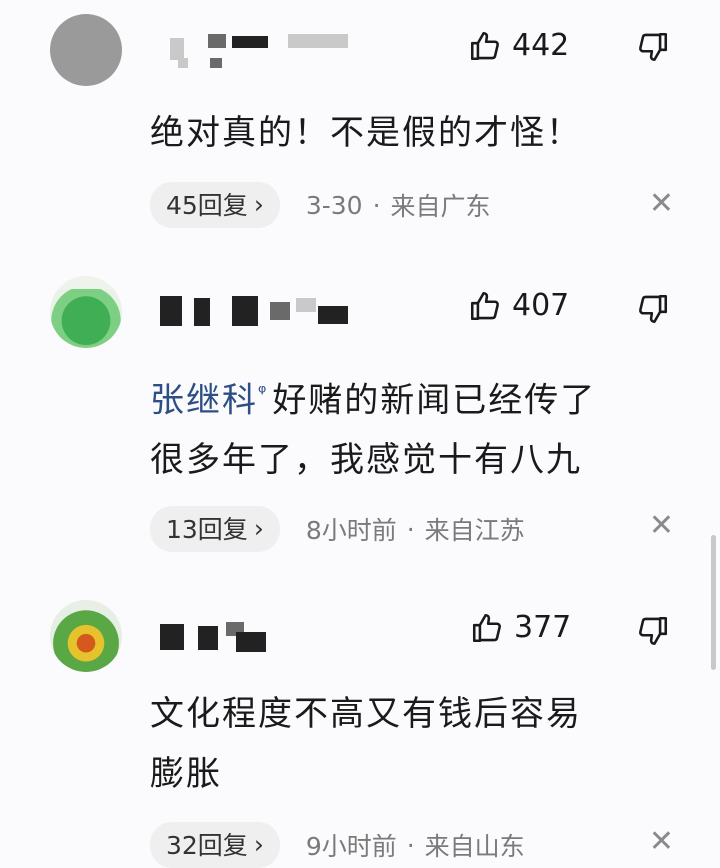 This screenshot has height=868, width=720. I want to click on comment-text-line: 文化程度不高又有钱后容易, so click(366, 714).